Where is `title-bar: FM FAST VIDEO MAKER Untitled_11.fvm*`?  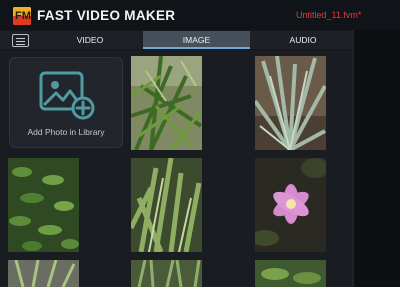
title-bar: FM FAST VIDEO MAKER Untitled_11.fvm* is located at coordinates (200, 15).